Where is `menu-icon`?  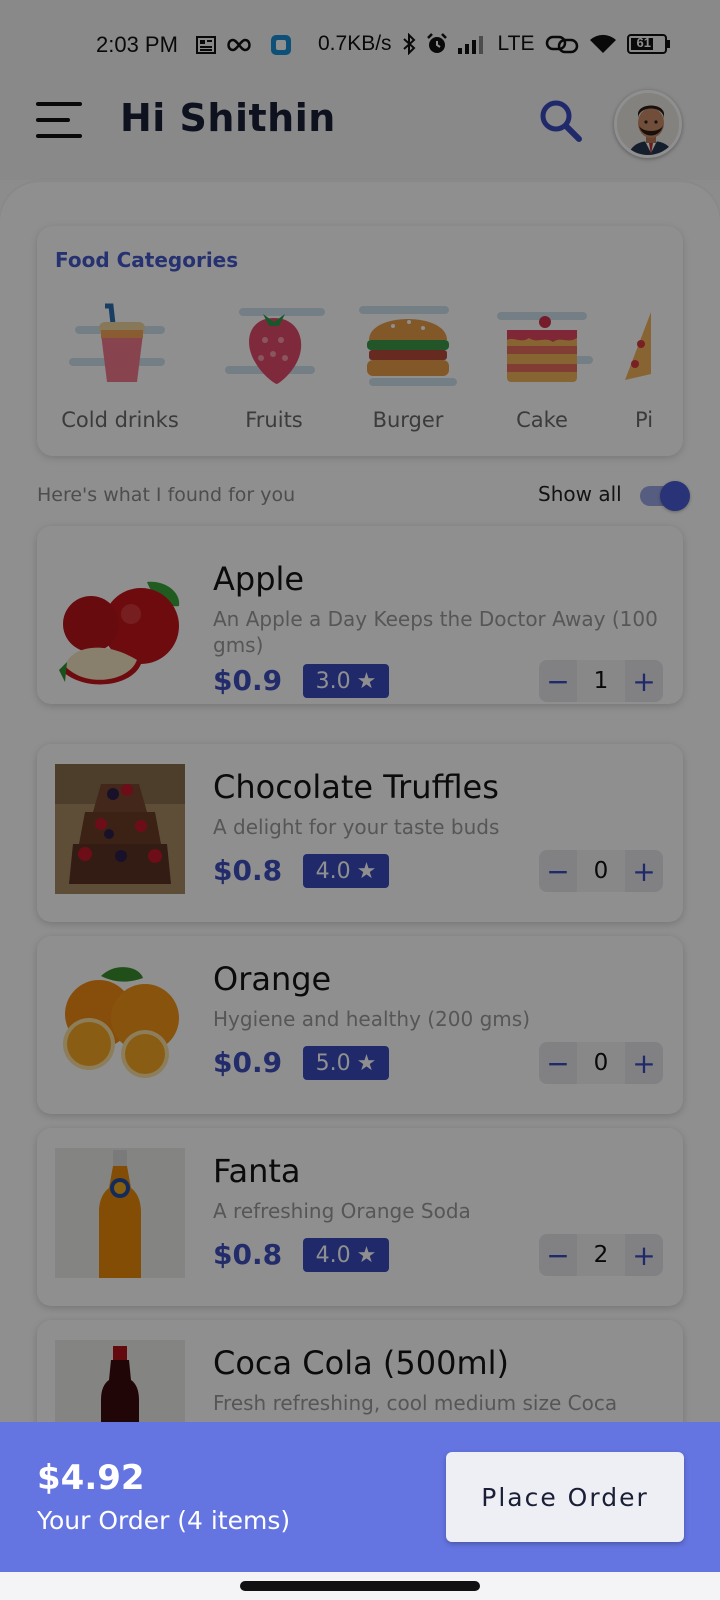
menu-icon is located at coordinates (60, 120).